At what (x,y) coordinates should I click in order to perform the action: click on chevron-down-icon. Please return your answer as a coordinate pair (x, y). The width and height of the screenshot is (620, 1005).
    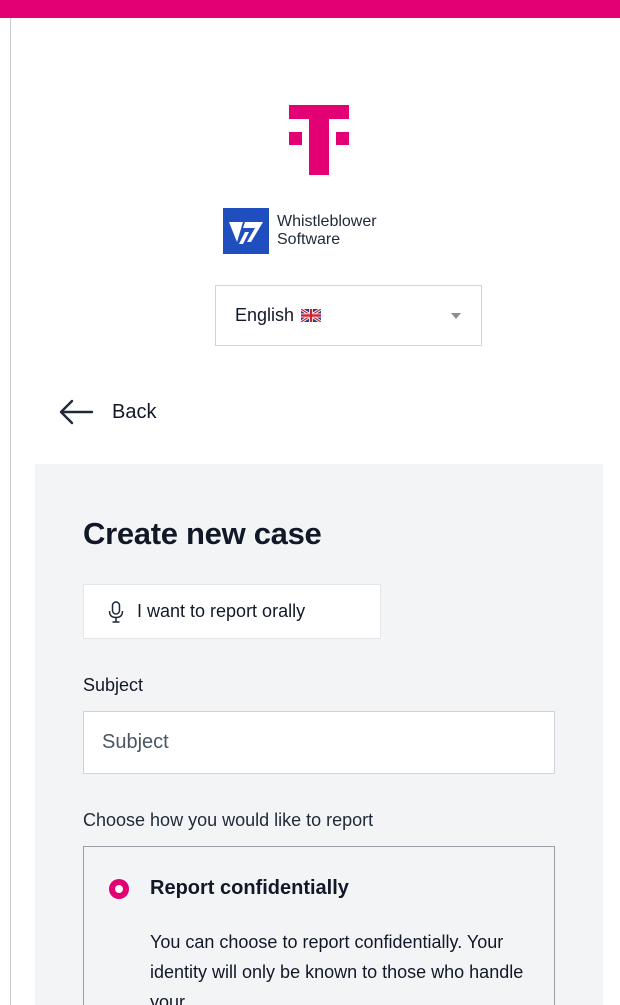
    Looking at the image, I should click on (456, 316).